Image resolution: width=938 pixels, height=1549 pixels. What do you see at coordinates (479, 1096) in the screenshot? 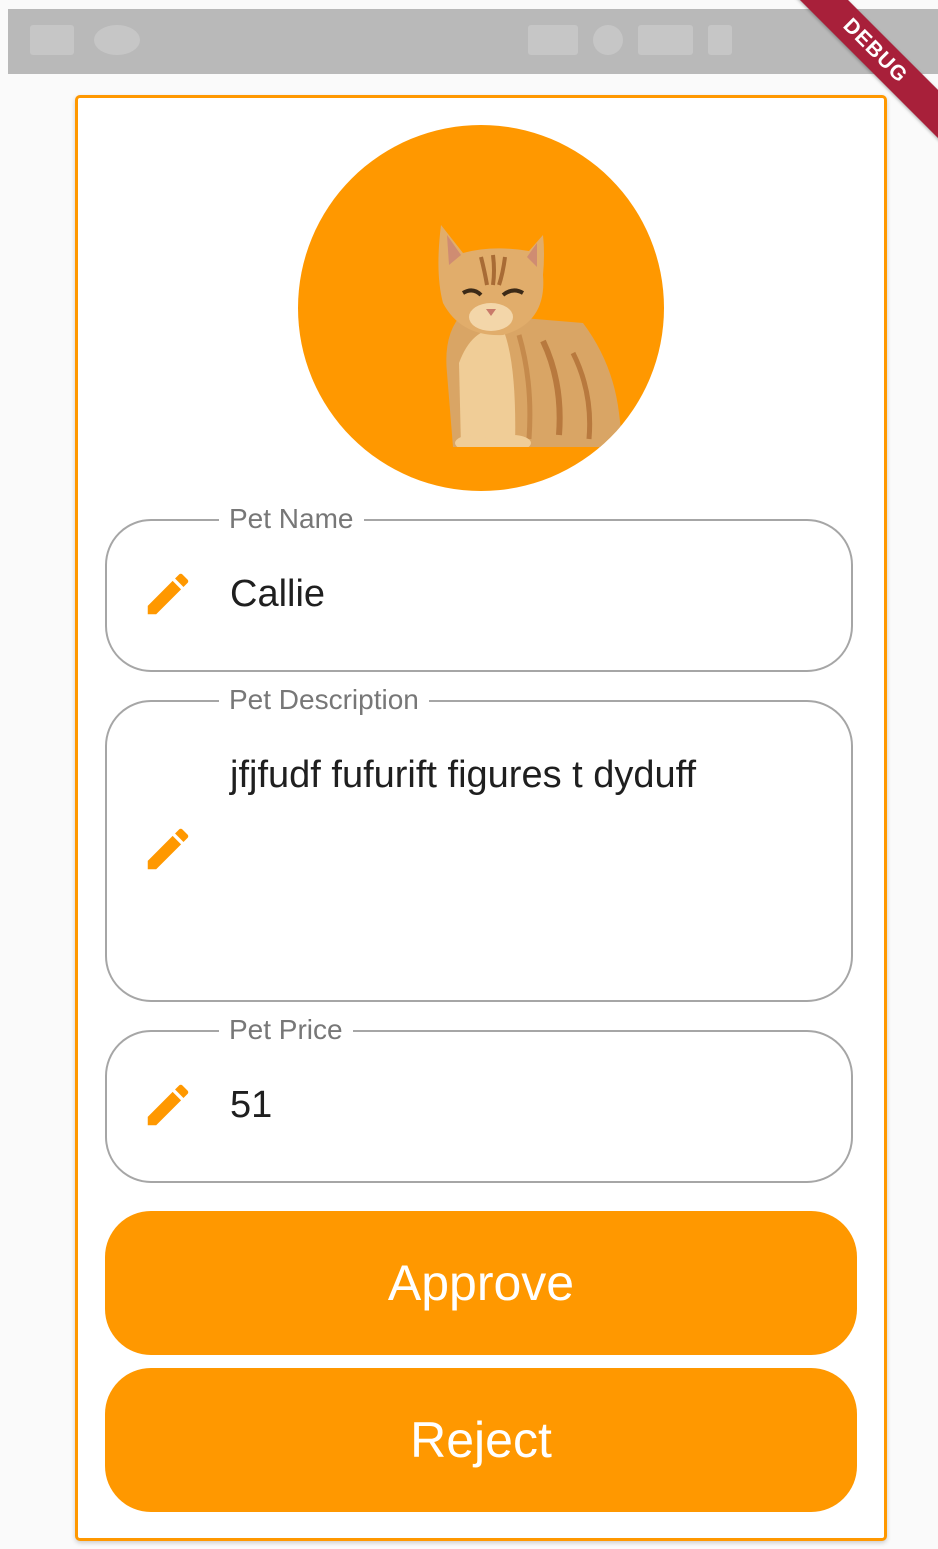
I see `pet-price-field: Pet Price 51` at bounding box center [479, 1096].